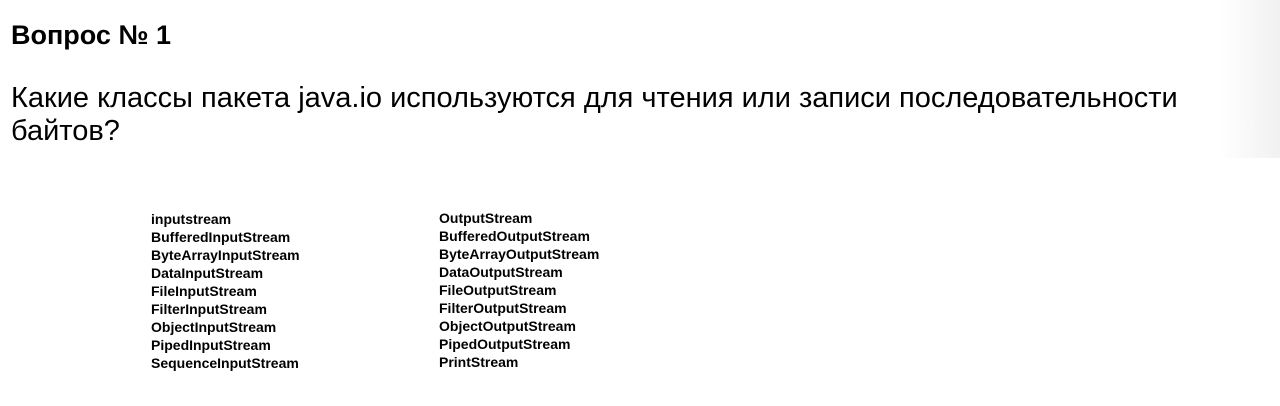  What do you see at coordinates (214, 327) in the screenshot?
I see `list-item: ObjectInputStream` at bounding box center [214, 327].